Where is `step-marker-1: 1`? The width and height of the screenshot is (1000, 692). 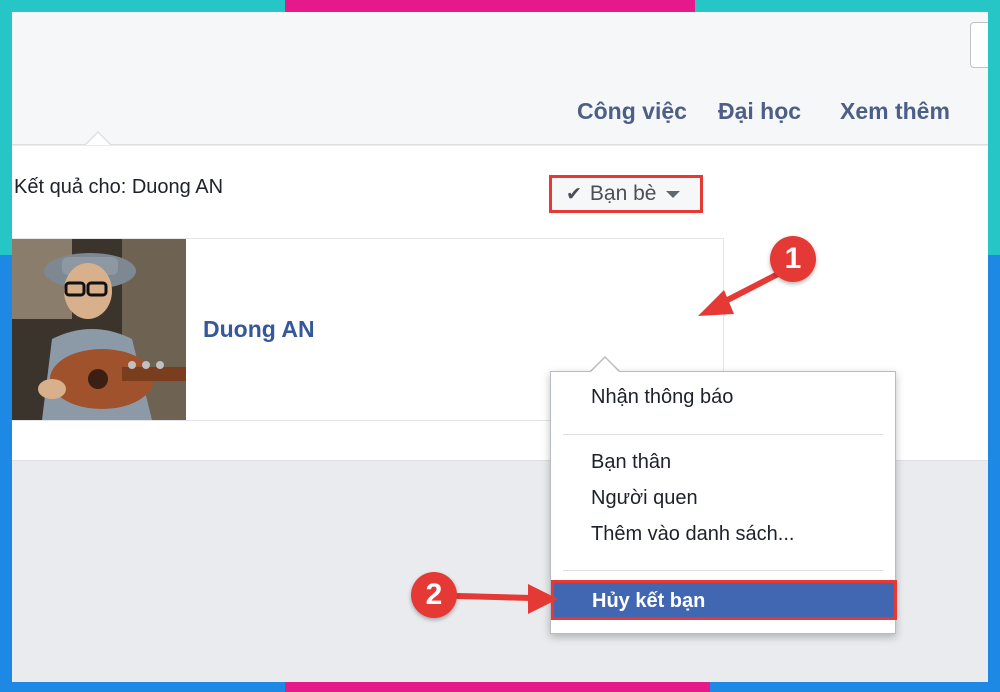 step-marker-1: 1 is located at coordinates (793, 259).